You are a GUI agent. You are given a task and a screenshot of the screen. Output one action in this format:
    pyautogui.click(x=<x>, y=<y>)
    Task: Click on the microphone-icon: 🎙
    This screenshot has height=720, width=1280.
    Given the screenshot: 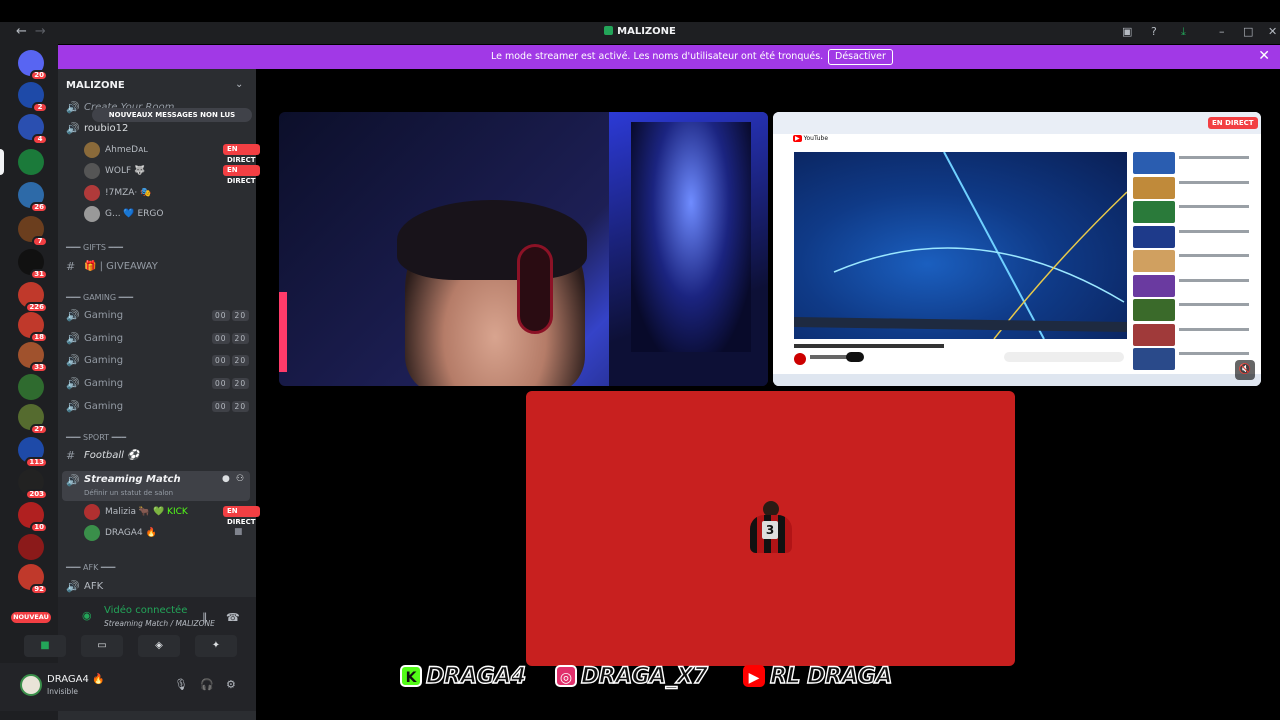 What is the action you would take?
    pyautogui.click(x=181, y=684)
    